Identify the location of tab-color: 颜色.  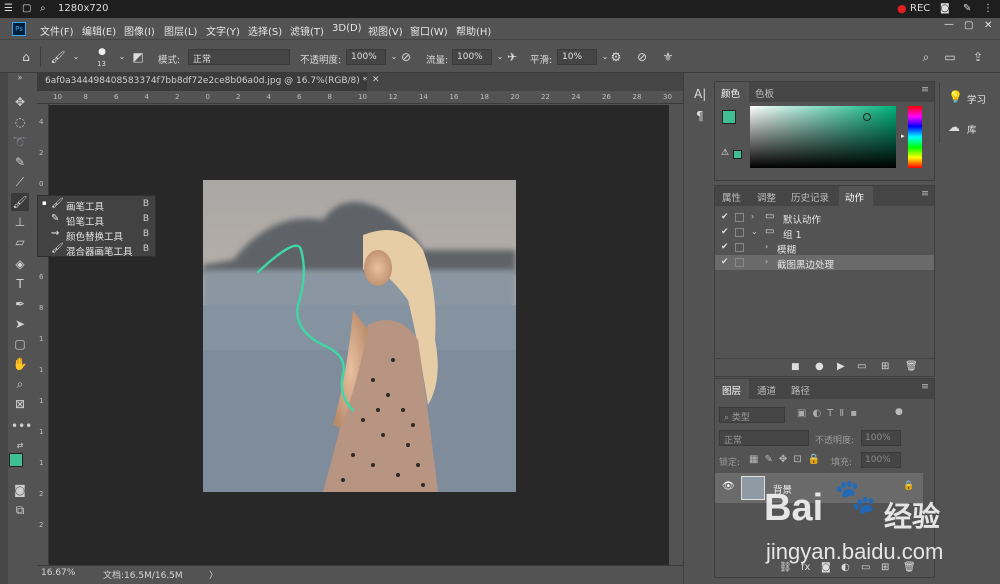
(730, 93).